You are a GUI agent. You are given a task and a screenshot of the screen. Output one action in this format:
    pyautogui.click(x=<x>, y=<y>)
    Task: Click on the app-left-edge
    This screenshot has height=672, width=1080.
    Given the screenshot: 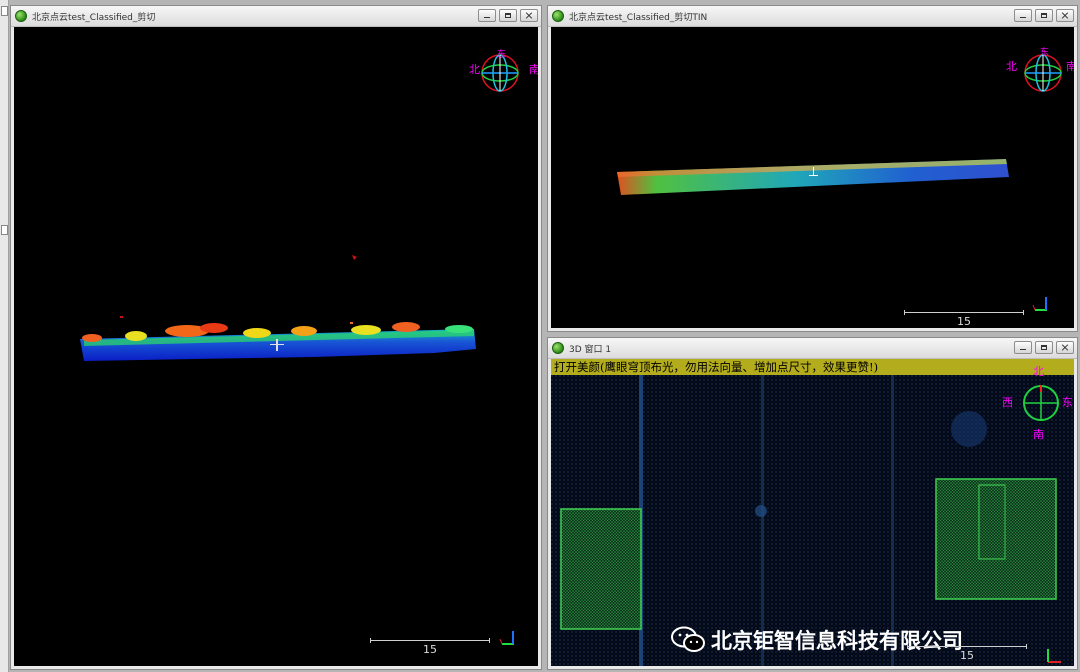 What is the action you would take?
    pyautogui.click(x=4, y=336)
    